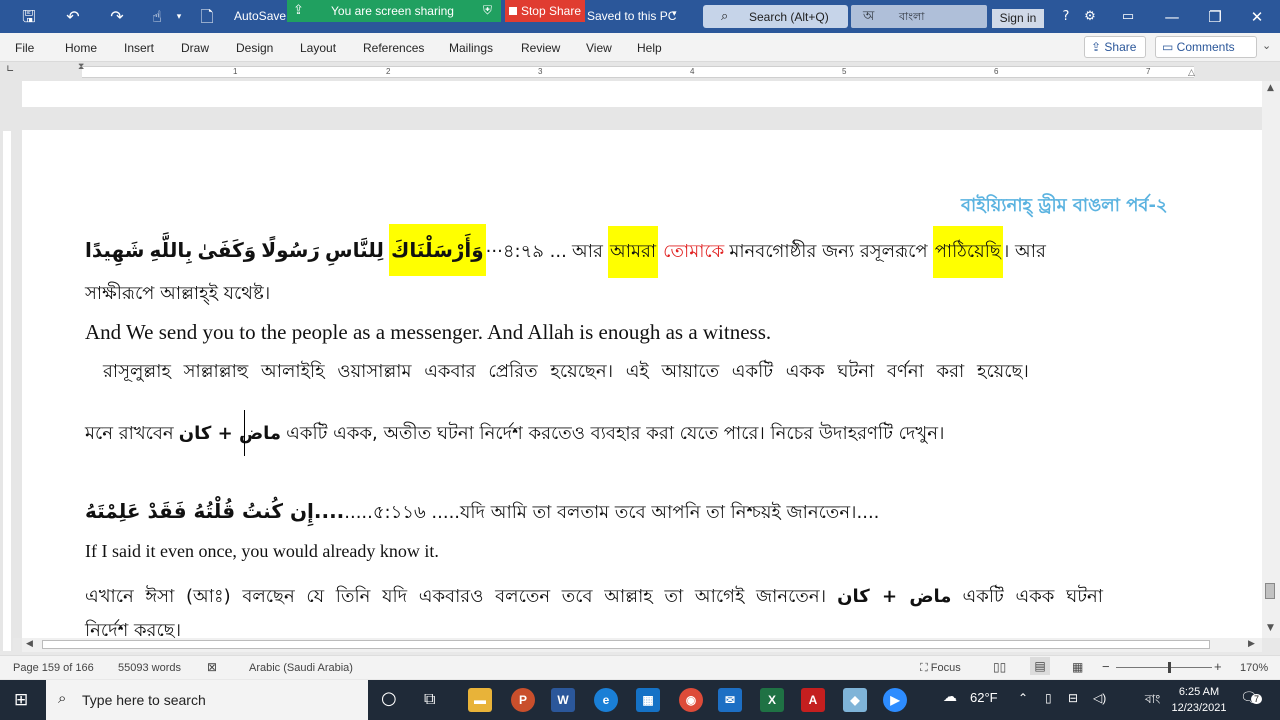  I want to click on menu-layout: Layout, so click(318, 48).